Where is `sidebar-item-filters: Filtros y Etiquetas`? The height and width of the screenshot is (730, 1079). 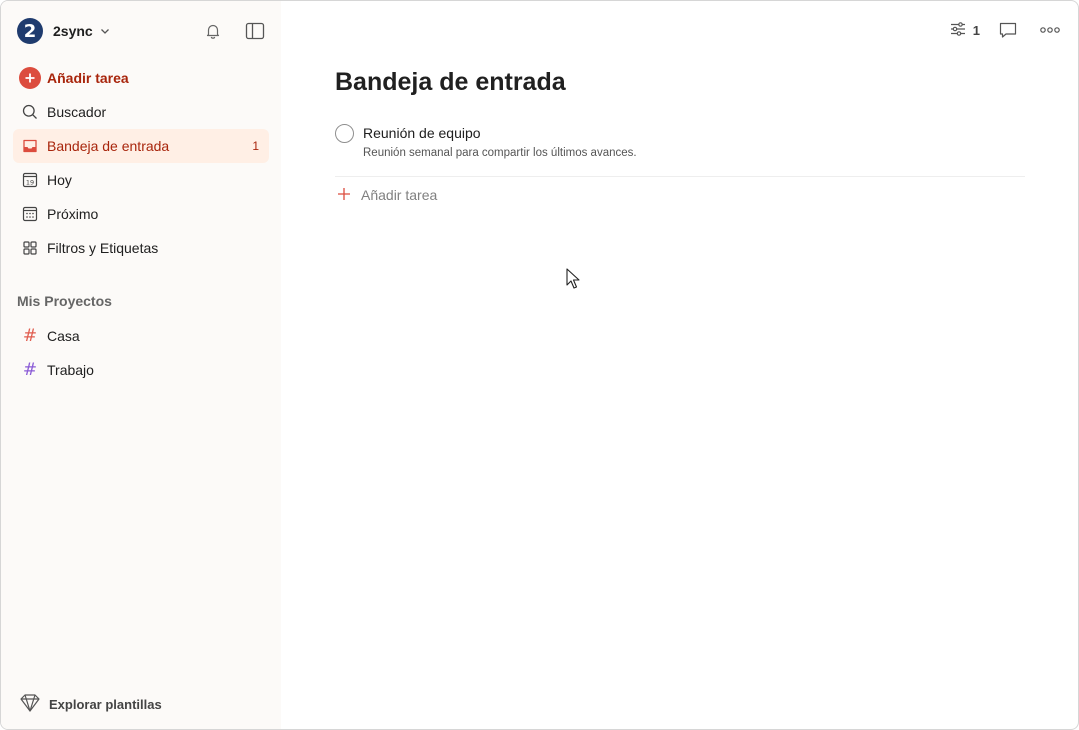 sidebar-item-filters: Filtros y Etiquetas is located at coordinates (141, 248).